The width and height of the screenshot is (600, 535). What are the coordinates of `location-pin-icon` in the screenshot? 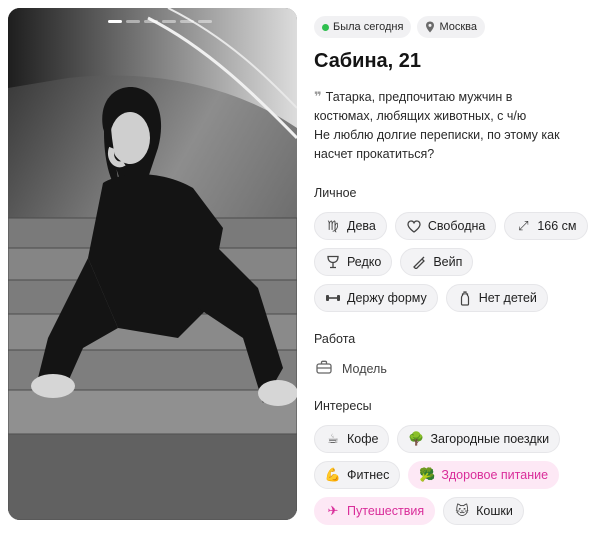 It's located at (430, 27).